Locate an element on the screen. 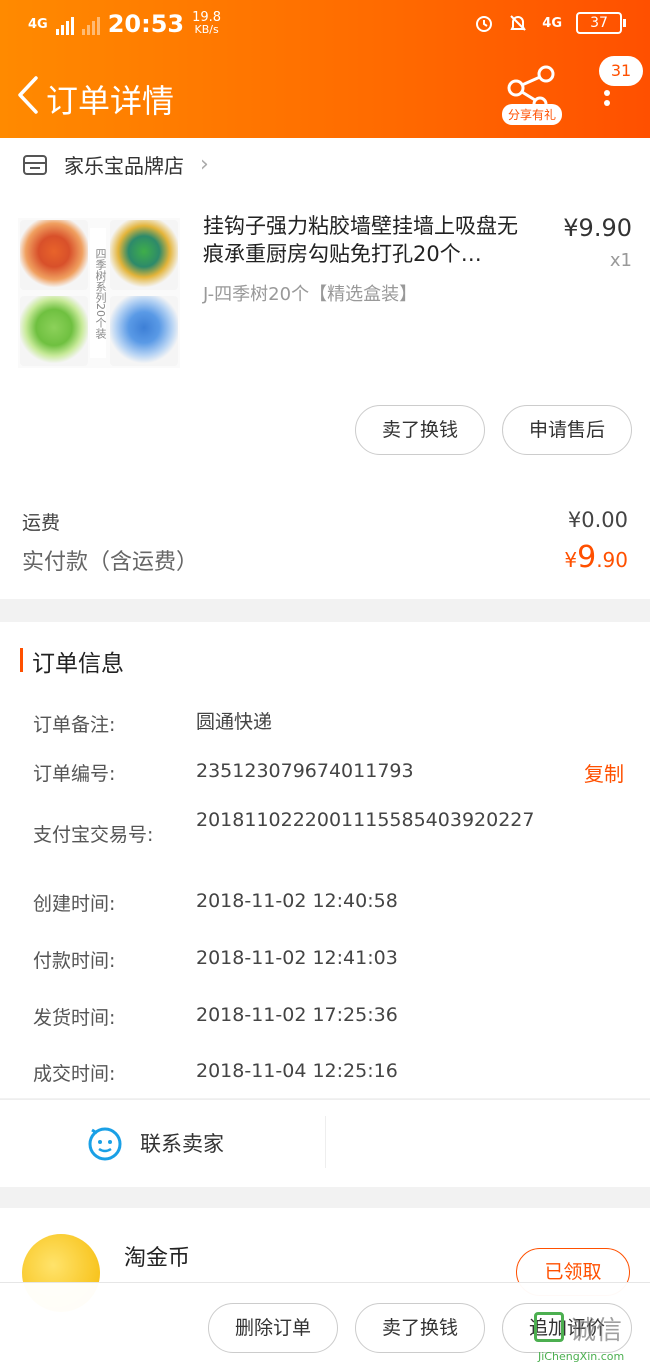  tree-image-autumn is located at coordinates (54, 255).